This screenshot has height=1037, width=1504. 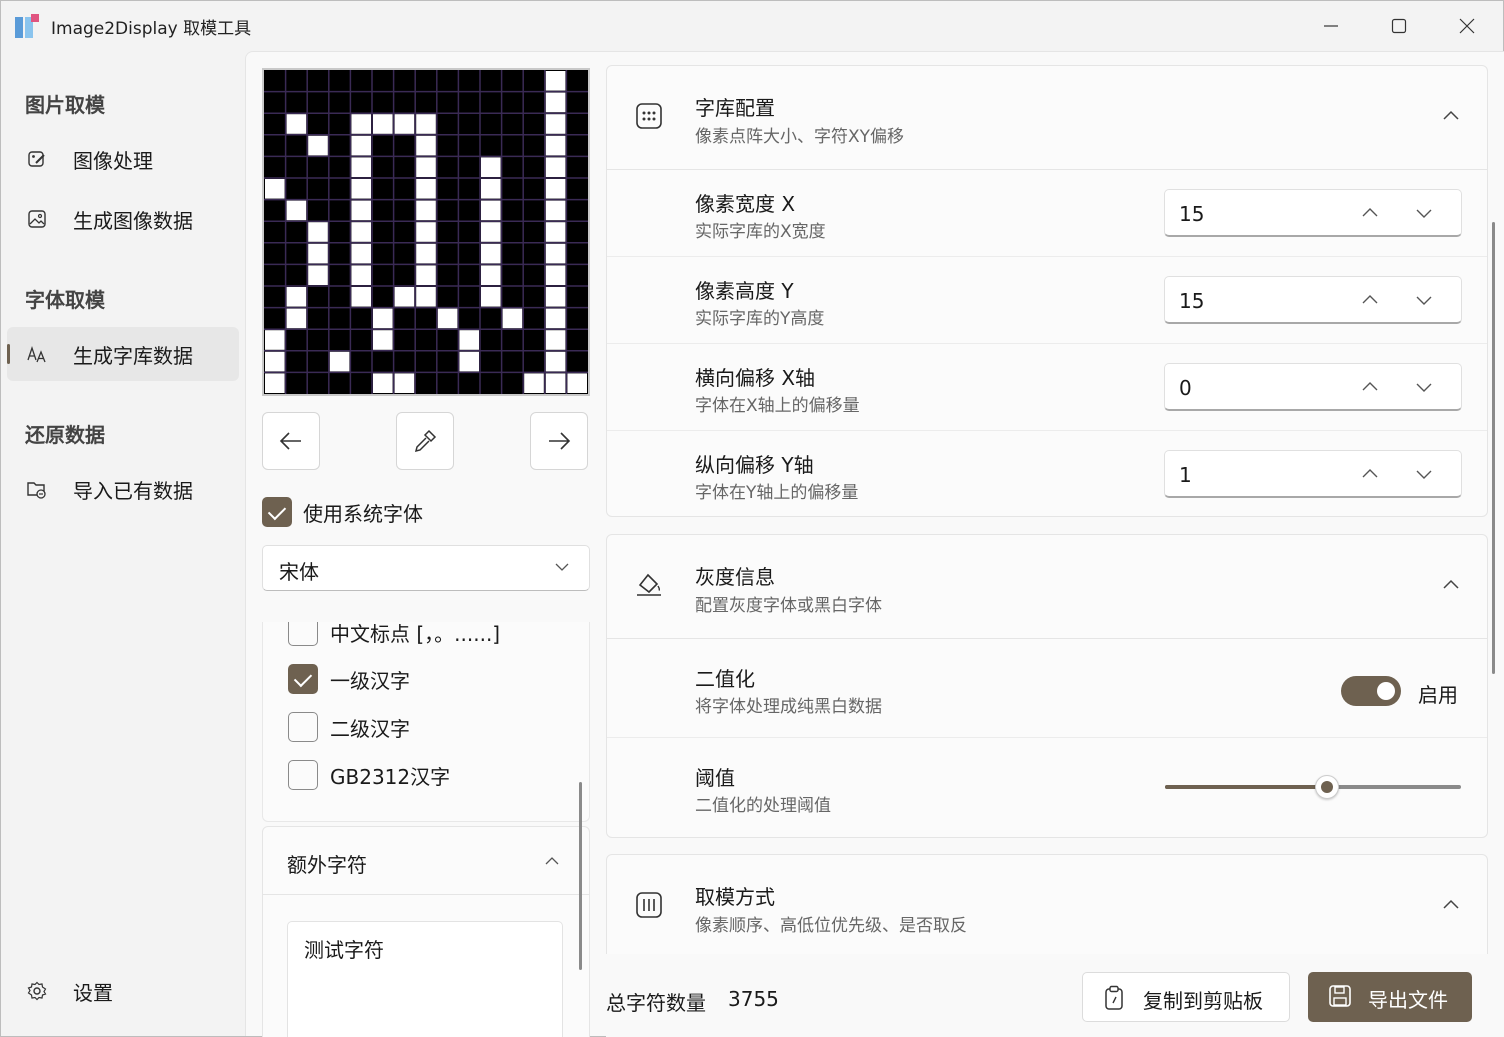 I want to click on offset-x-value: 0, so click(x=1185, y=388).